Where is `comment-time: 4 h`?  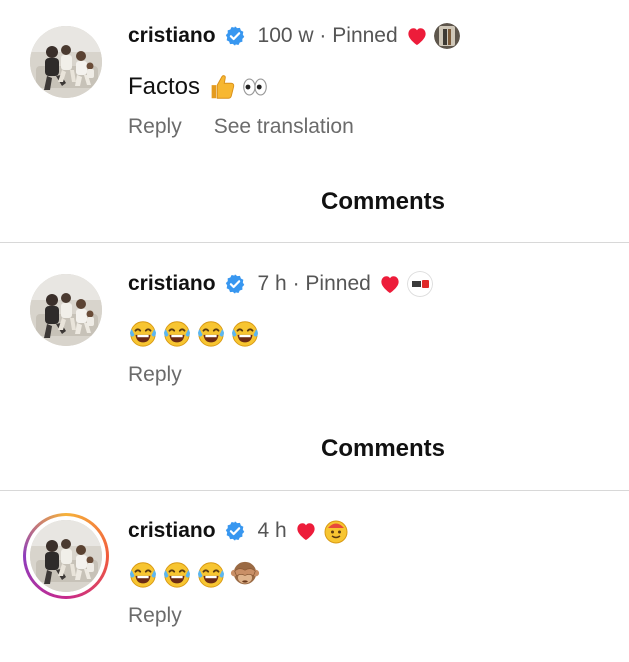
comment-time: 4 h is located at coordinates (272, 530).